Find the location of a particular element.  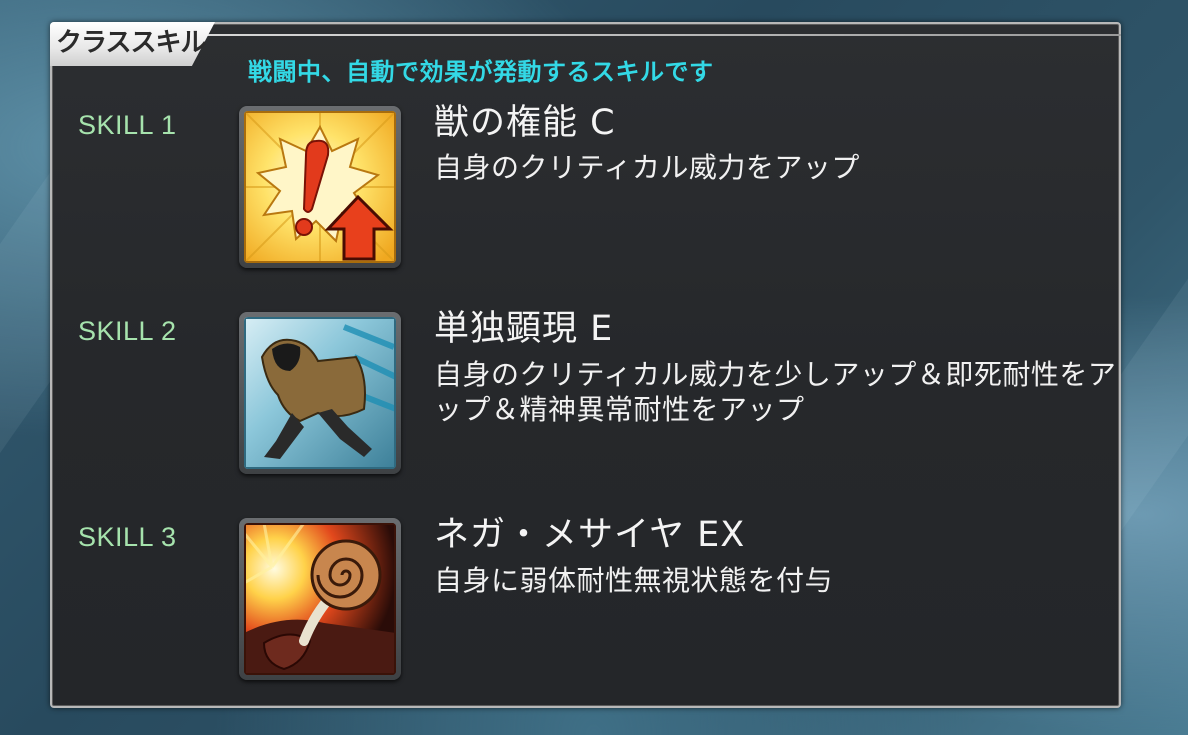

skill-1-label: SKILL 1 is located at coordinates (127, 125).